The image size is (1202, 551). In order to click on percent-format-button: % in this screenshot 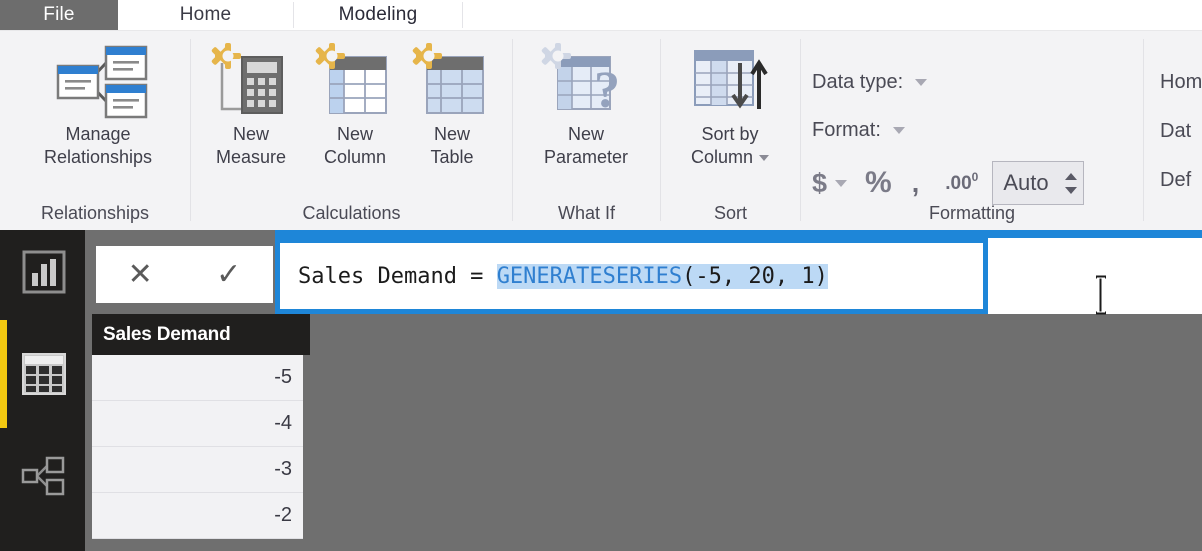, I will do `click(878, 183)`.